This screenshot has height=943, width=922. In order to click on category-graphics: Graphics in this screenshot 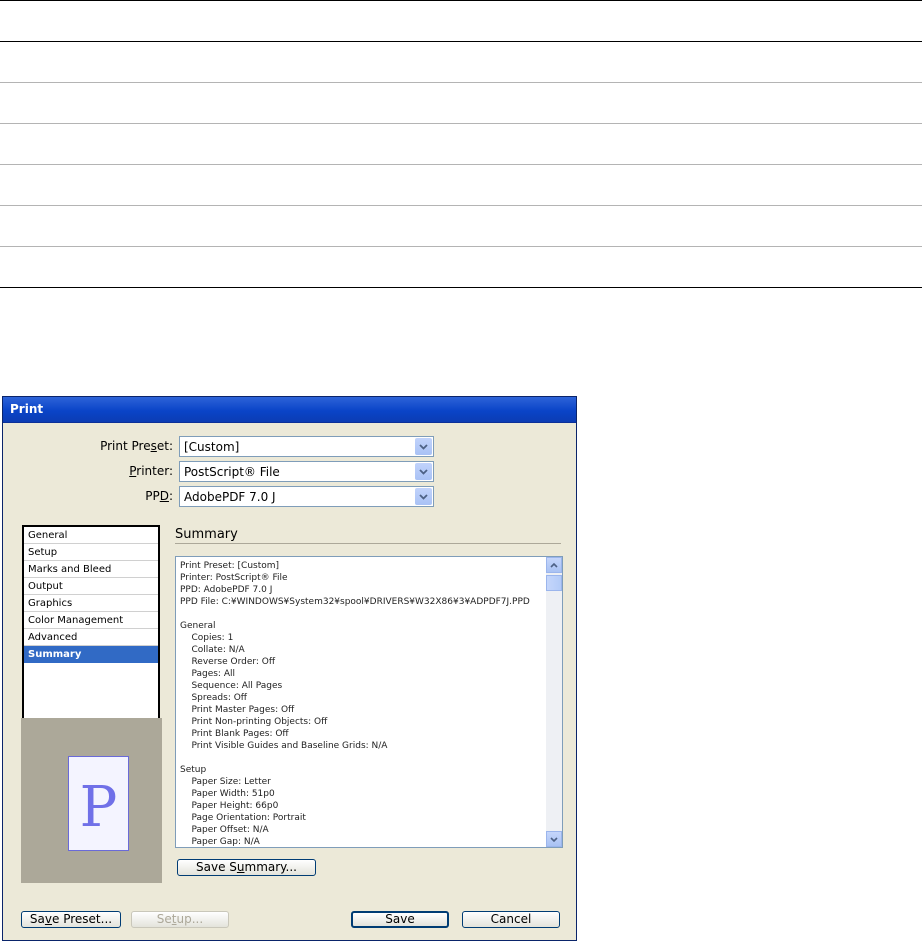, I will do `click(91, 603)`.